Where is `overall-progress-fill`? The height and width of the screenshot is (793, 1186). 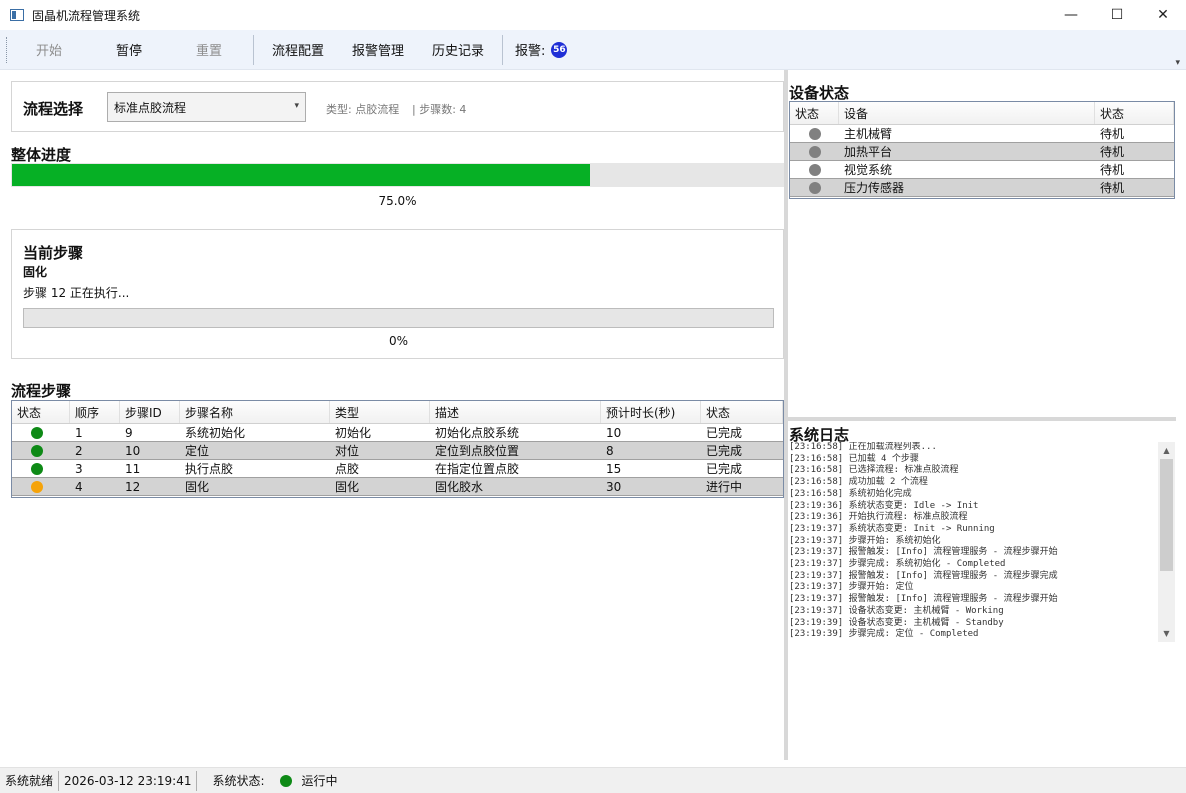
overall-progress-fill is located at coordinates (301, 175).